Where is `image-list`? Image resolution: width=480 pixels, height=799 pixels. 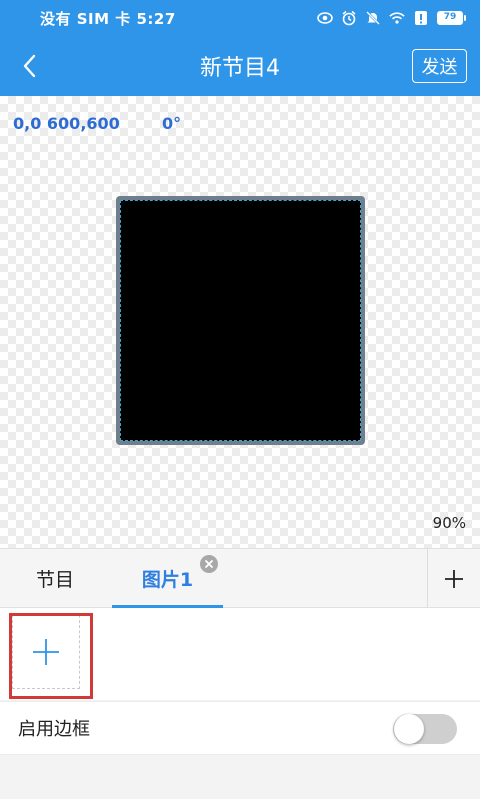 image-list is located at coordinates (240, 654).